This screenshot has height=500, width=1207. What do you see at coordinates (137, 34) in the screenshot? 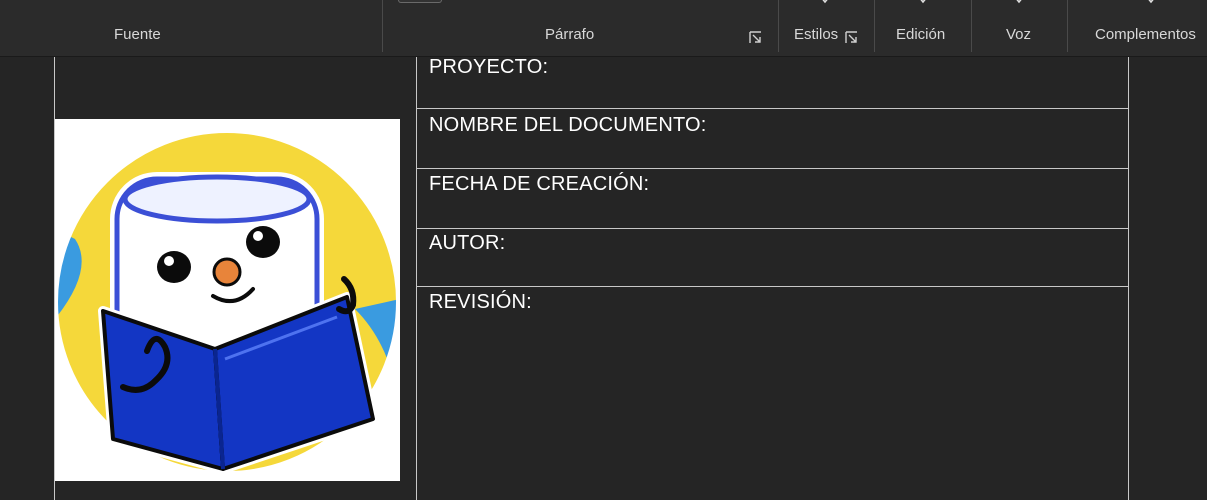
I see `group-label-fuente: Fuente` at bounding box center [137, 34].